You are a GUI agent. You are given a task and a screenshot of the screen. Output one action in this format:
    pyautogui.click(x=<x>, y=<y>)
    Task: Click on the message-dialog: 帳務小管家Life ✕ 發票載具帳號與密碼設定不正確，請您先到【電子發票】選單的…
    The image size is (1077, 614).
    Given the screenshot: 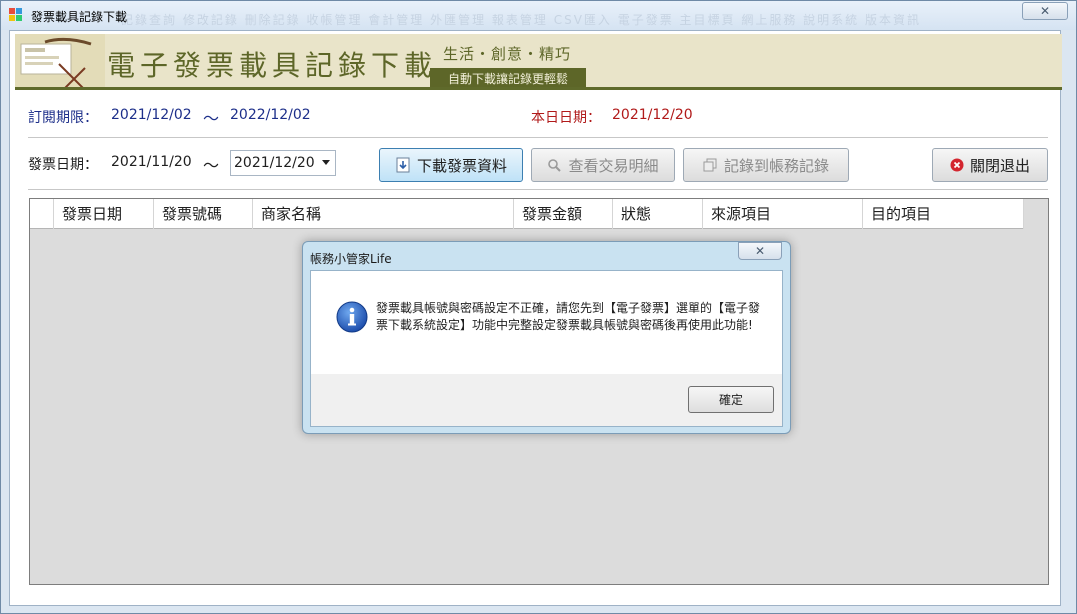 What is the action you would take?
    pyautogui.click(x=546, y=337)
    